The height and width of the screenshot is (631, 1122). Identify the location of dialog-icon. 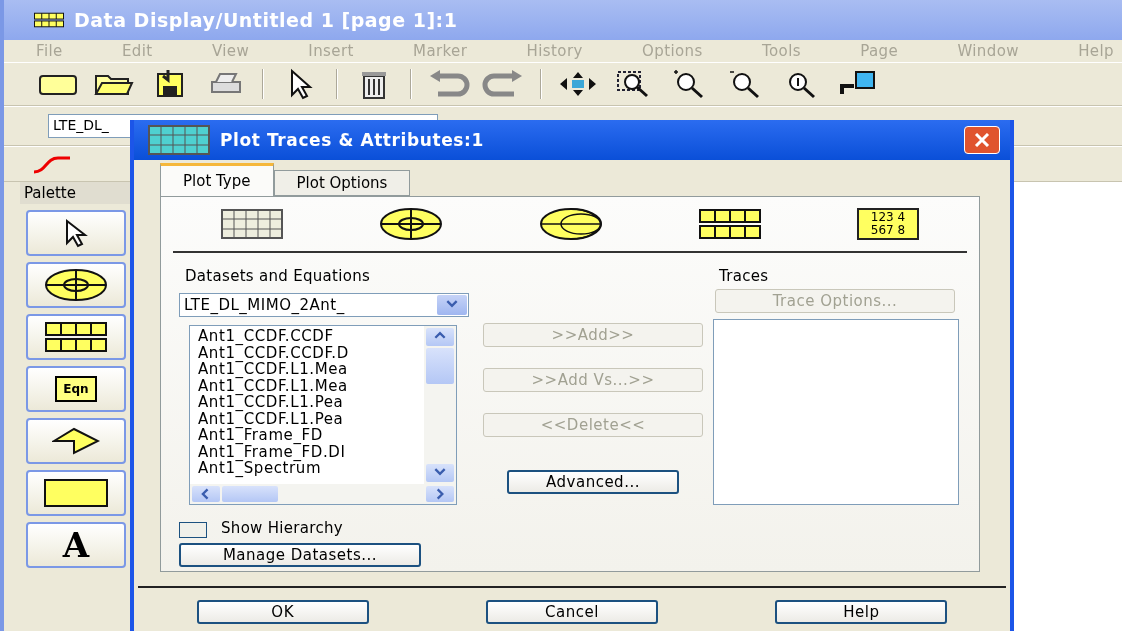
(179, 140).